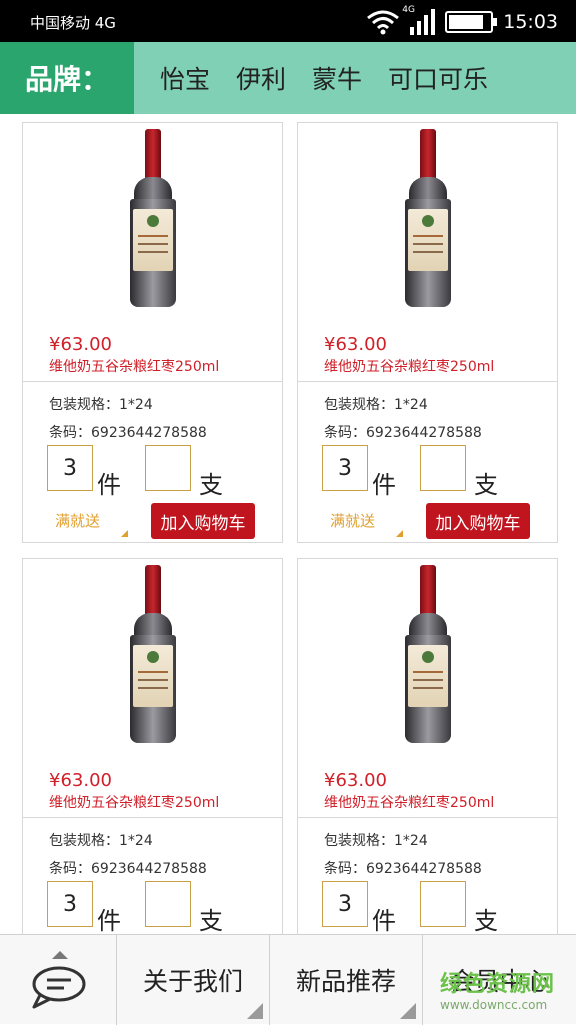  What do you see at coordinates (67, 78) in the screenshot?
I see `brand-title: 品牌：` at bounding box center [67, 78].